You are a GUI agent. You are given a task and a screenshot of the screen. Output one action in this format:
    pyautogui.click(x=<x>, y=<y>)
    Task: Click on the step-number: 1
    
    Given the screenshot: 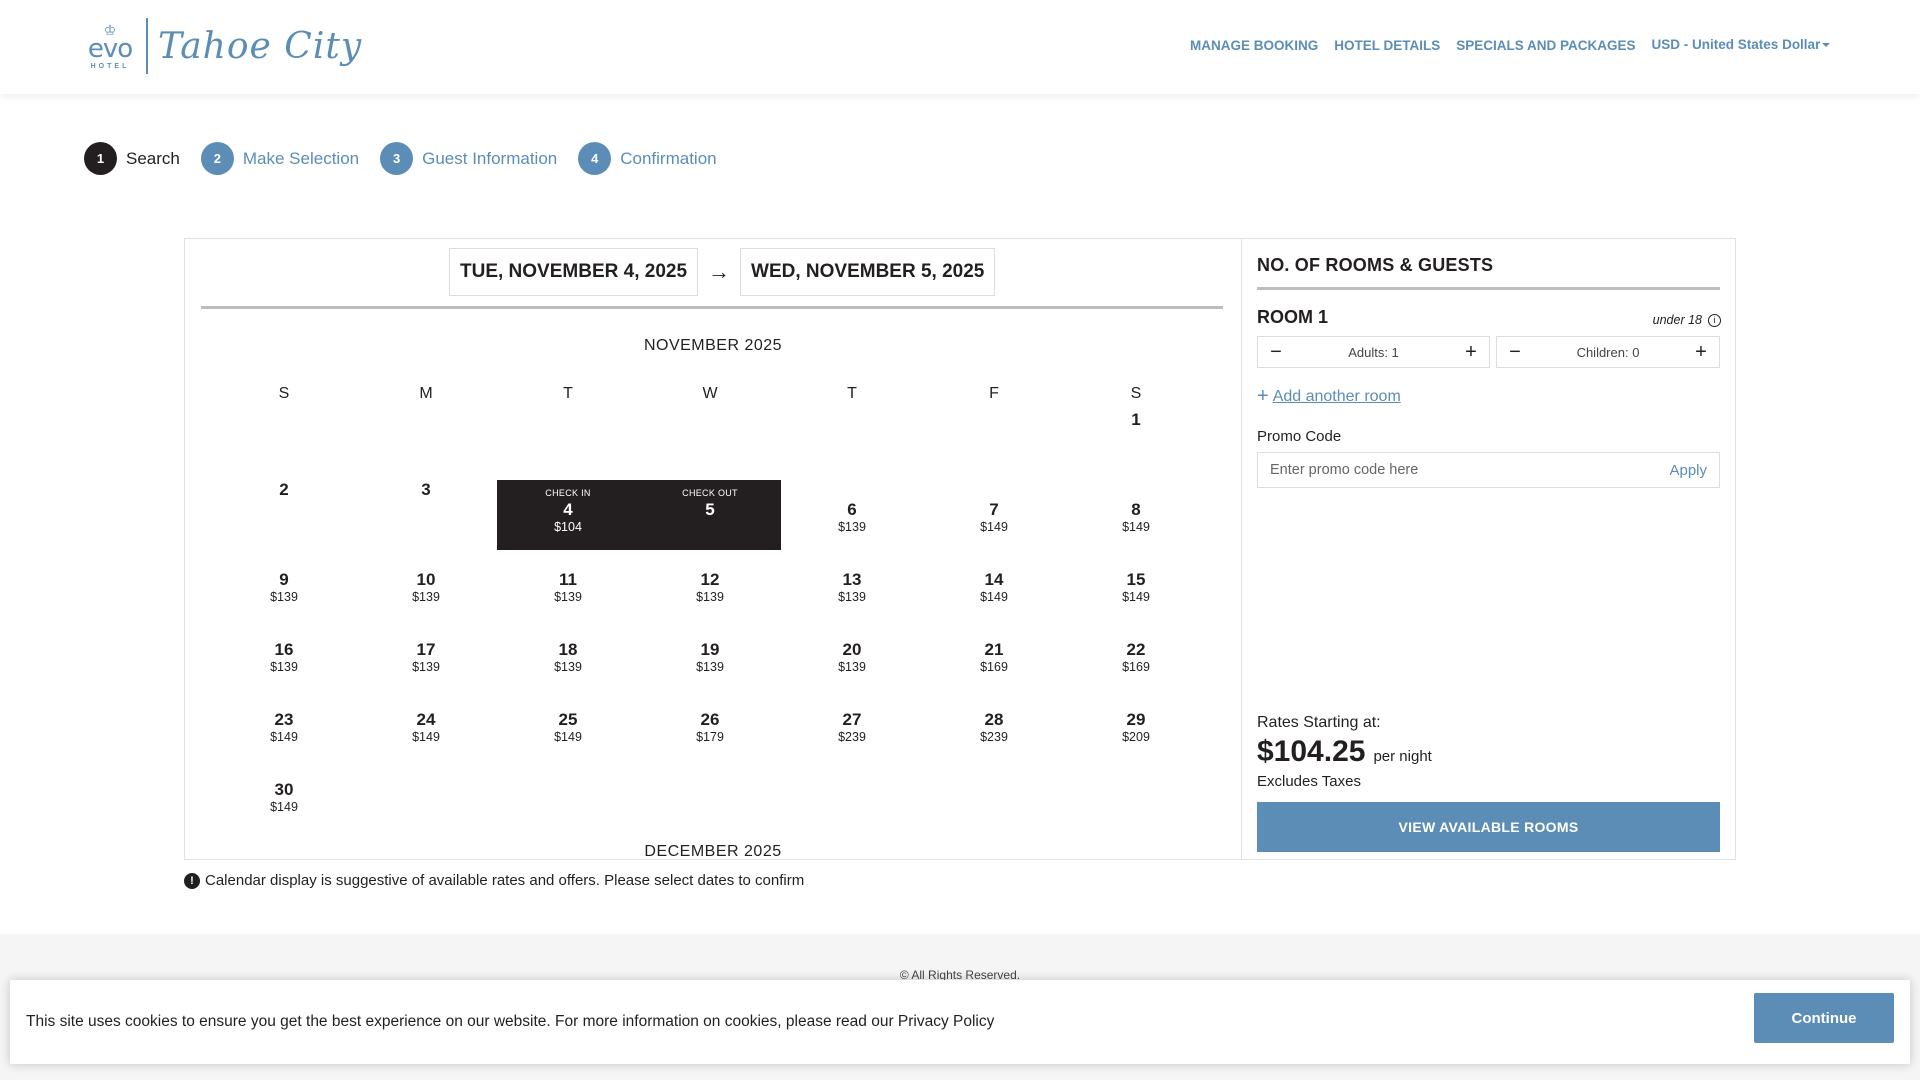 What is the action you would take?
    pyautogui.click(x=100, y=158)
    